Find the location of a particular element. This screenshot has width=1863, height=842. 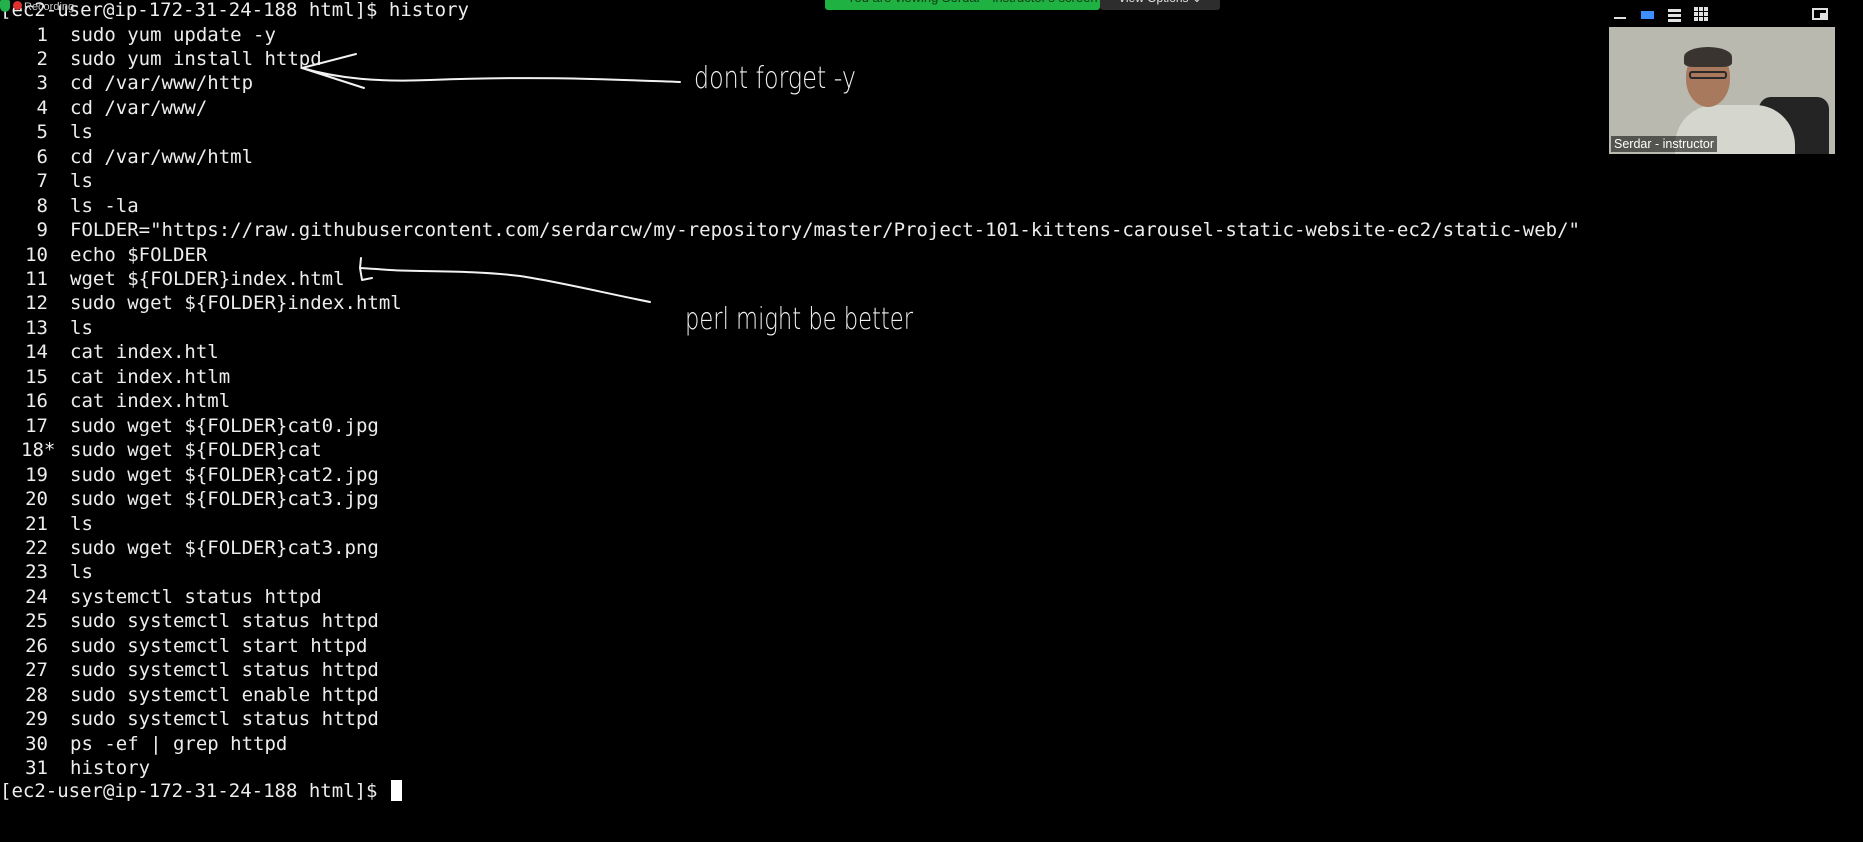

history-entry-command: sudo systemctl enable httpd is located at coordinates (224, 694).